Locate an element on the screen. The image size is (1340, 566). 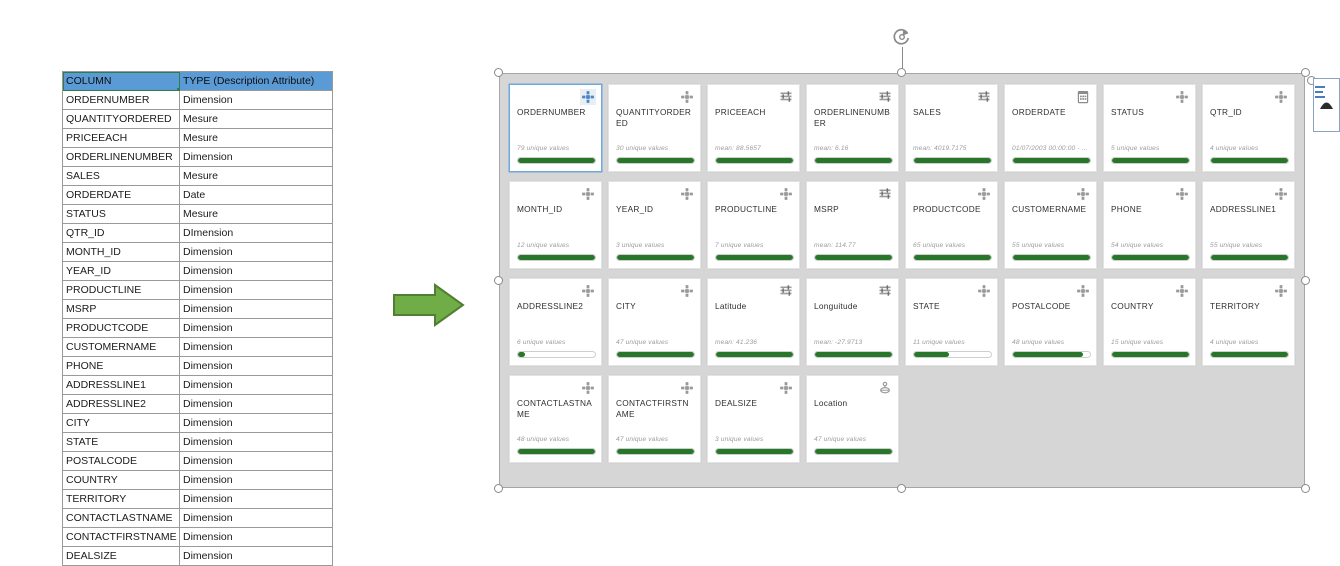
field-card-title: MONTH_ID is located at coordinates (540, 209).